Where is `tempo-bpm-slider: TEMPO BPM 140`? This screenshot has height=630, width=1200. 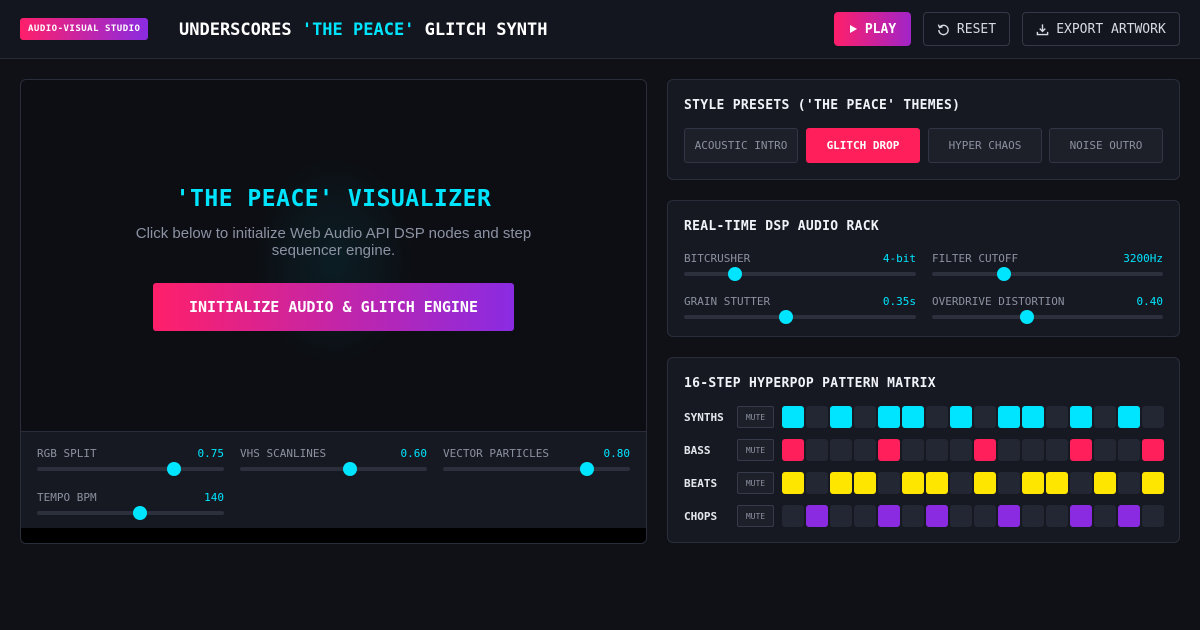
tempo-bpm-slider: TEMPO BPM 140 is located at coordinates (130, 509).